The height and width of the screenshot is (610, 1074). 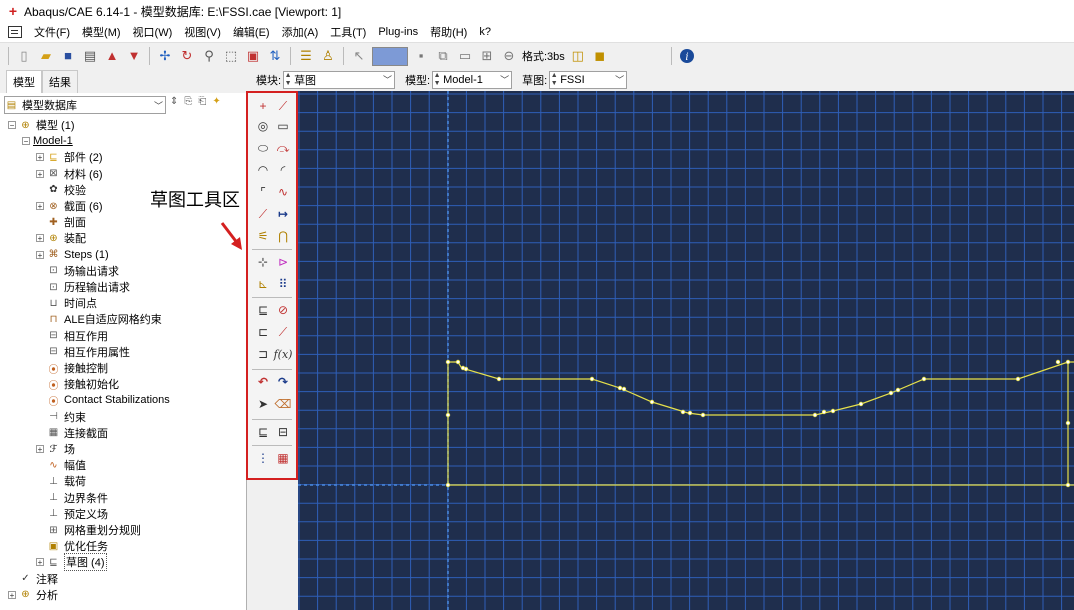 I want to click on tree-node: + ℱ 场, so click(x=55, y=449).